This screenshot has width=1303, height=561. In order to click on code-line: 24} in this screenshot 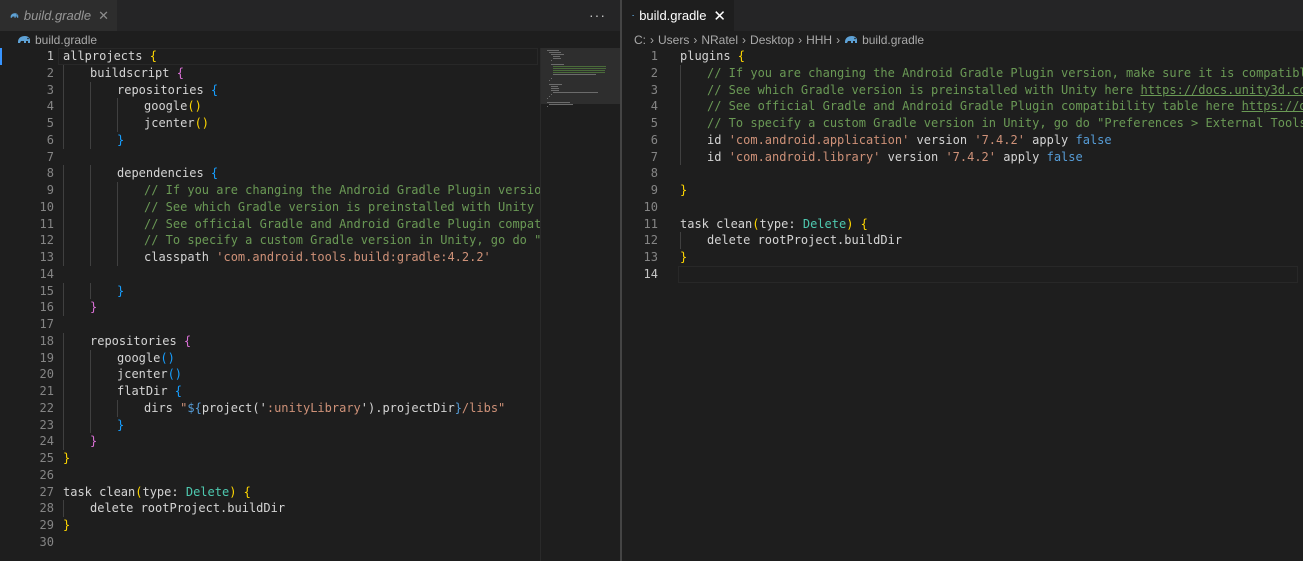, I will do `click(270, 441)`.